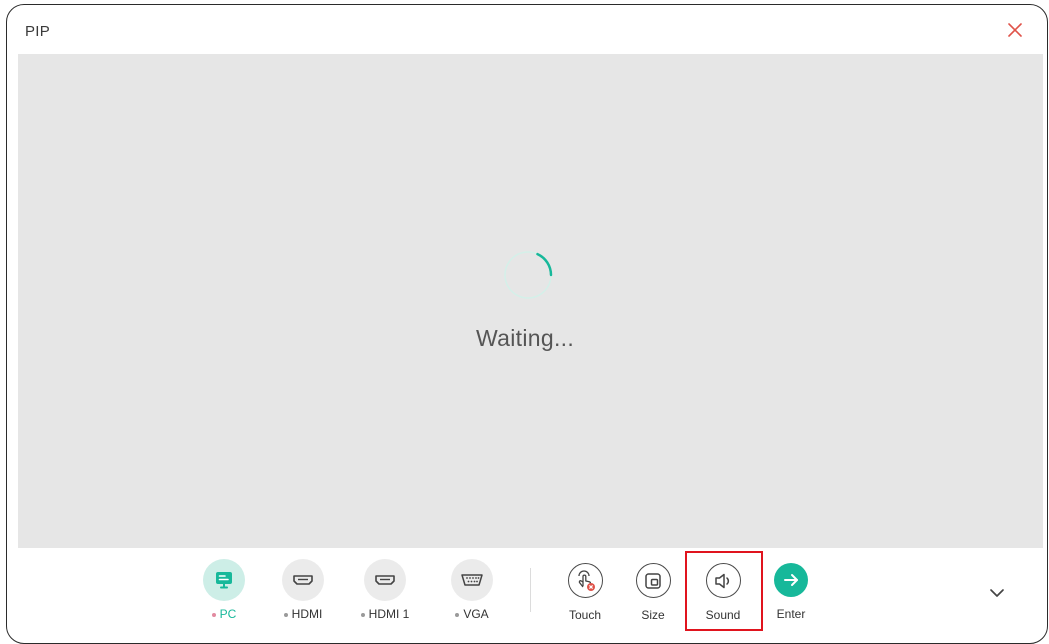 This screenshot has width=1049, height=644. What do you see at coordinates (724, 591) in the screenshot?
I see `sound-highlight-box` at bounding box center [724, 591].